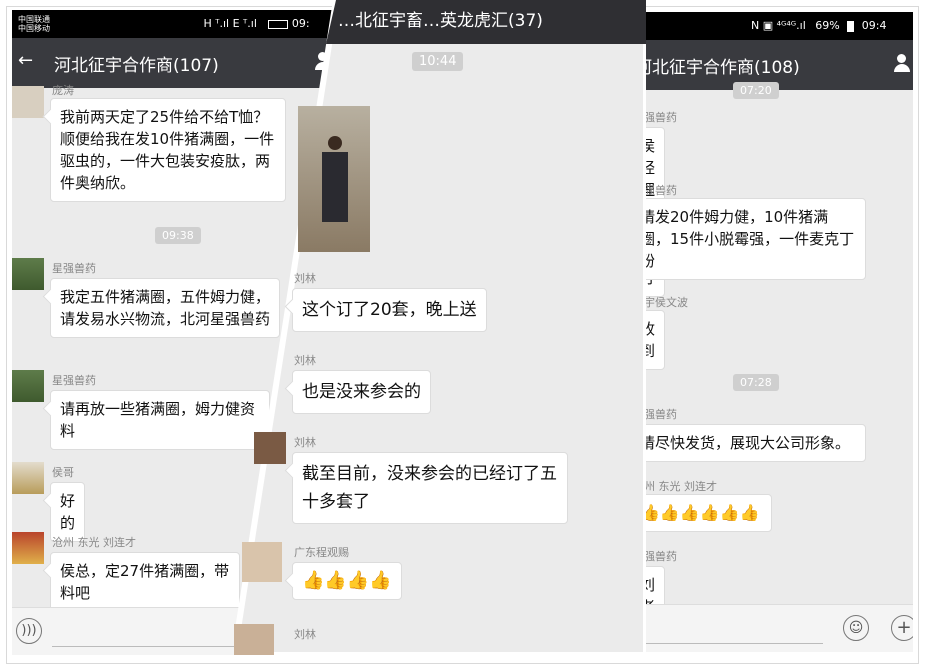 This screenshot has height=670, width=925. What do you see at coordinates (361, 392) in the screenshot?
I see `message-bubble: 也是没来参会的` at bounding box center [361, 392].